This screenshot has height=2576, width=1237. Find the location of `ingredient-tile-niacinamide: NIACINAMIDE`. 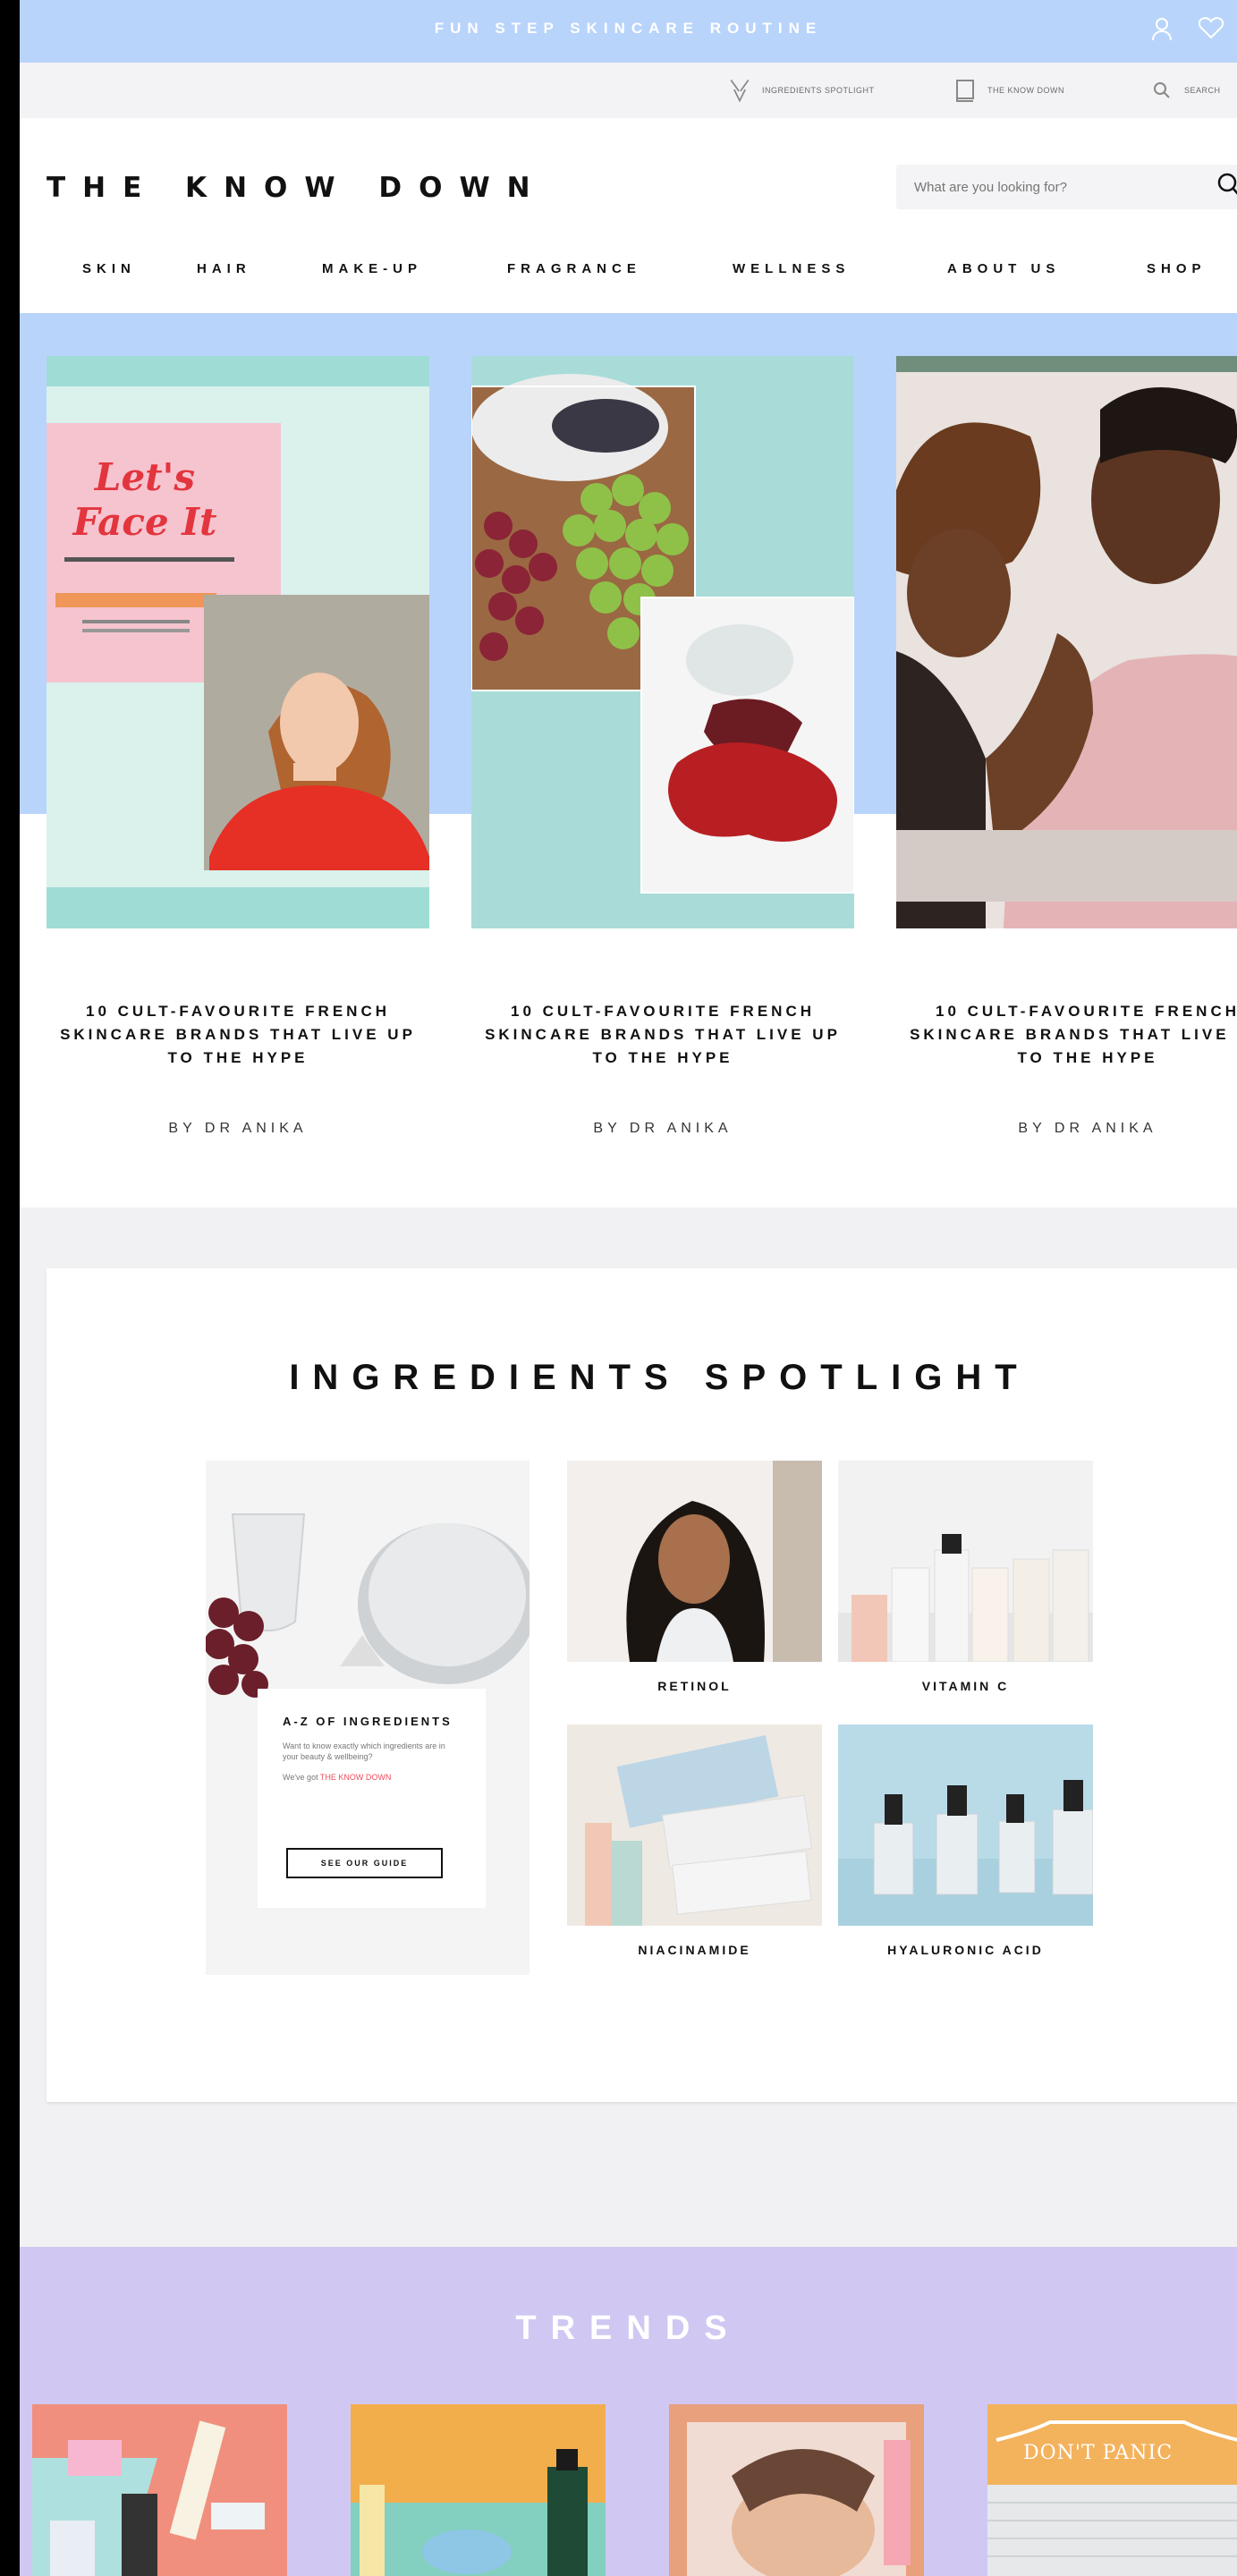

ingredient-tile-niacinamide: NIACINAMIDE is located at coordinates (694, 1851).